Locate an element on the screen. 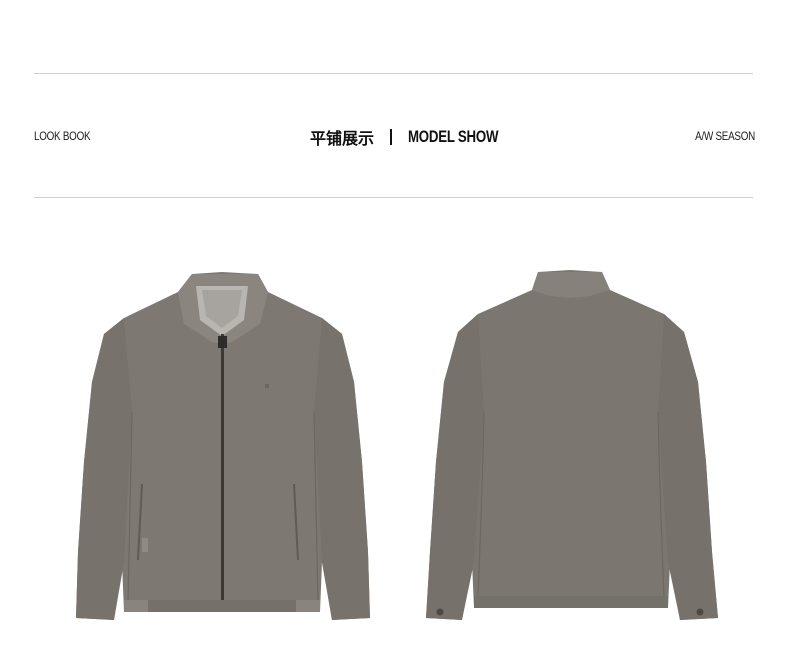  season-label: A/W SEASON is located at coordinates (725, 136).